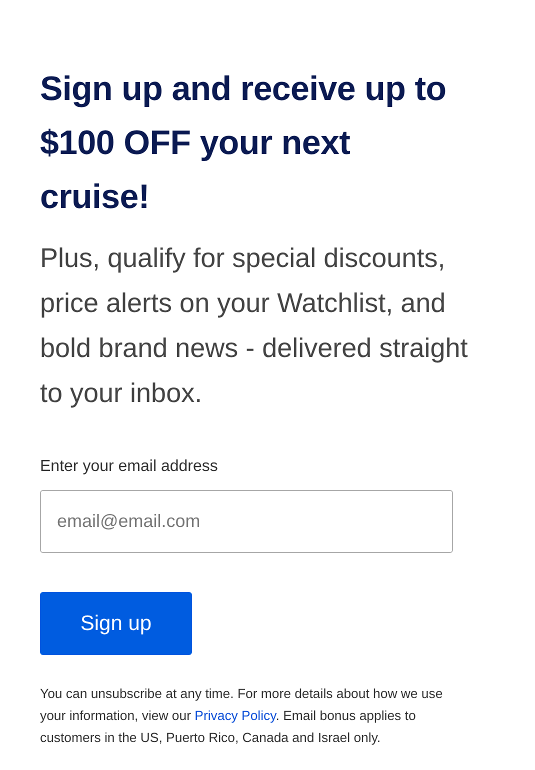  Describe the element at coordinates (246, 521) in the screenshot. I see `email-field: email@email.com` at that location.